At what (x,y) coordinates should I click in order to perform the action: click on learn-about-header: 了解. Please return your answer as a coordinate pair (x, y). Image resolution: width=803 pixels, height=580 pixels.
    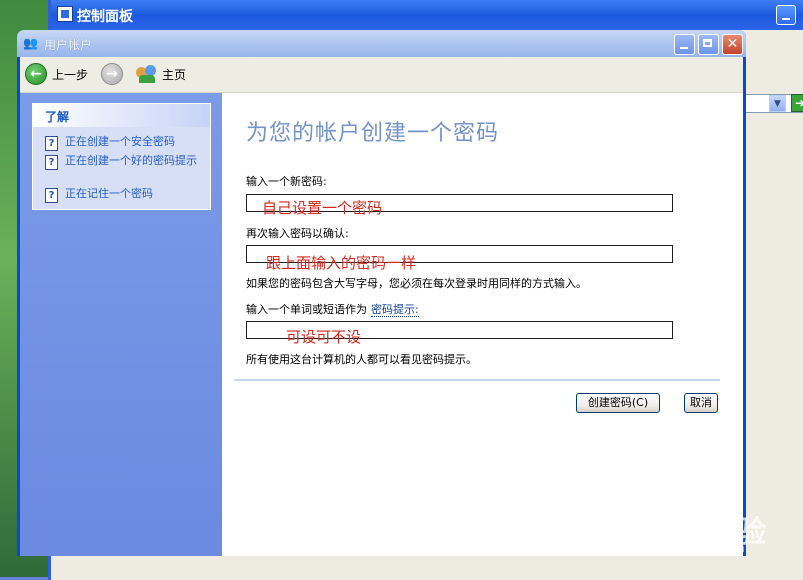
    Looking at the image, I should click on (121, 115).